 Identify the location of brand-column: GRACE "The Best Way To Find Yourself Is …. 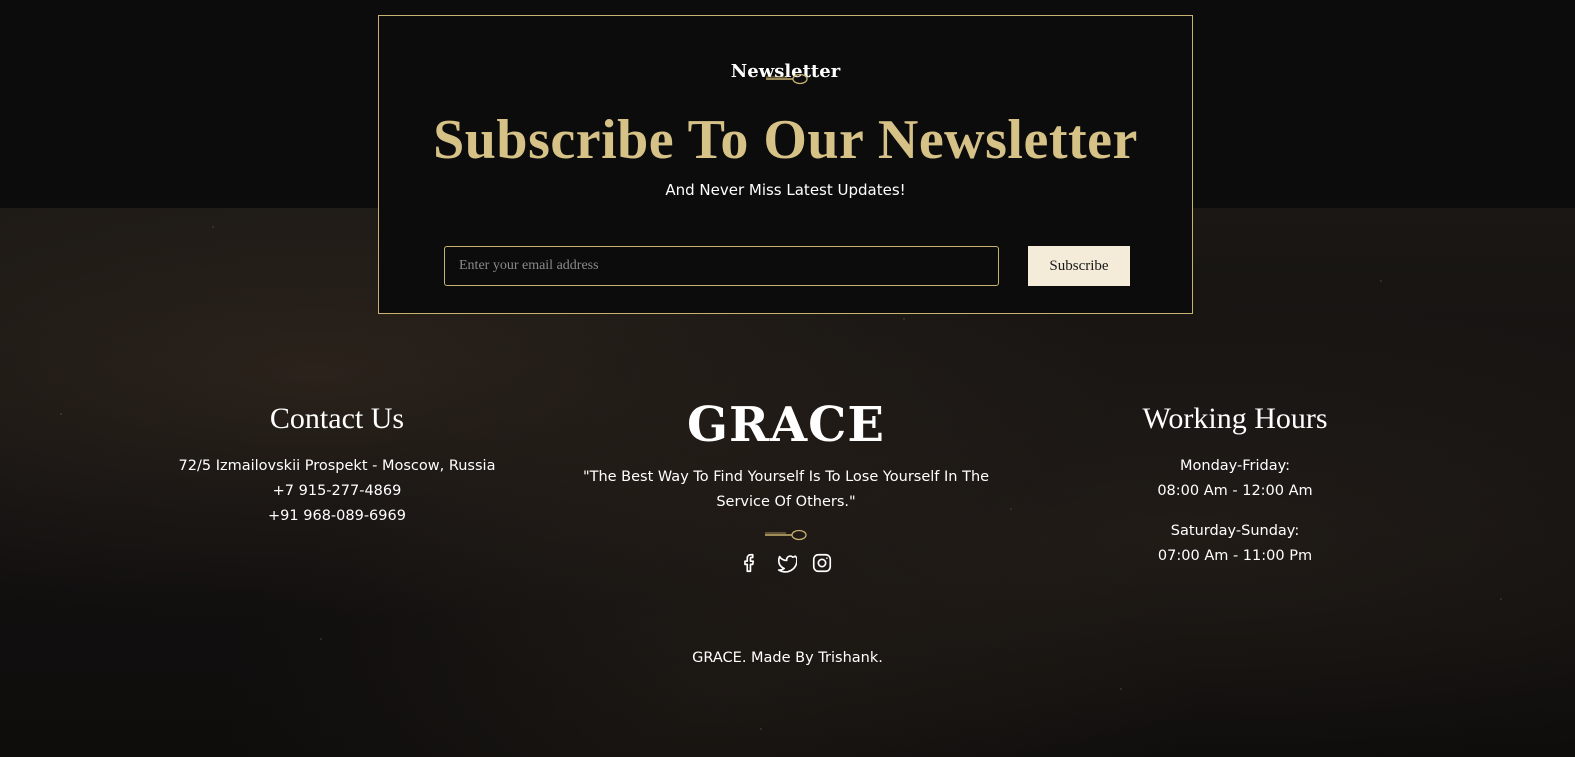
(786, 485).